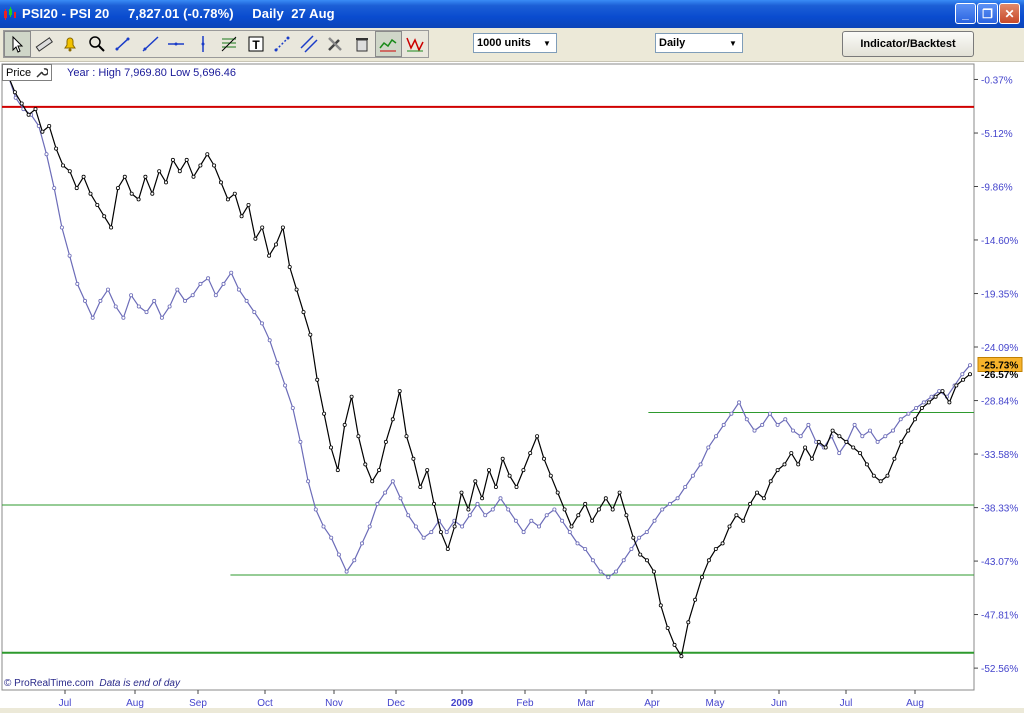 This screenshot has width=1024, height=713. What do you see at coordinates (309, 44) in the screenshot?
I see `tool-parallel-lines` at bounding box center [309, 44].